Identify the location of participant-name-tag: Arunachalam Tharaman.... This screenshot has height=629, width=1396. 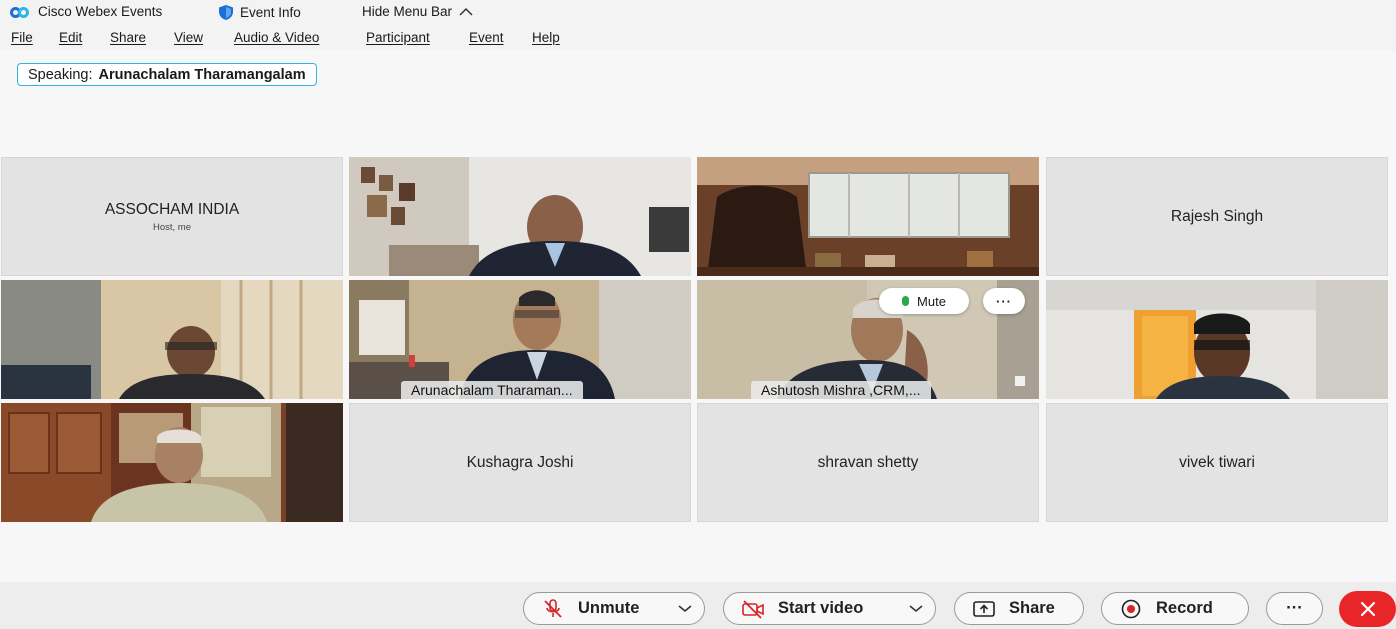
(492, 390).